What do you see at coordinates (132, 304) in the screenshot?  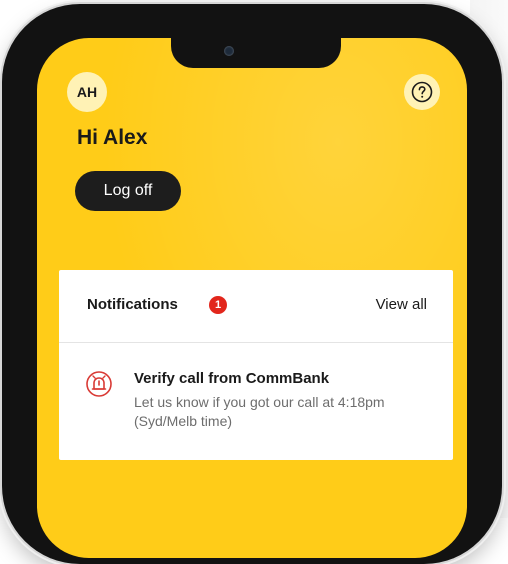 I see `notifications-title: Notifications` at bounding box center [132, 304].